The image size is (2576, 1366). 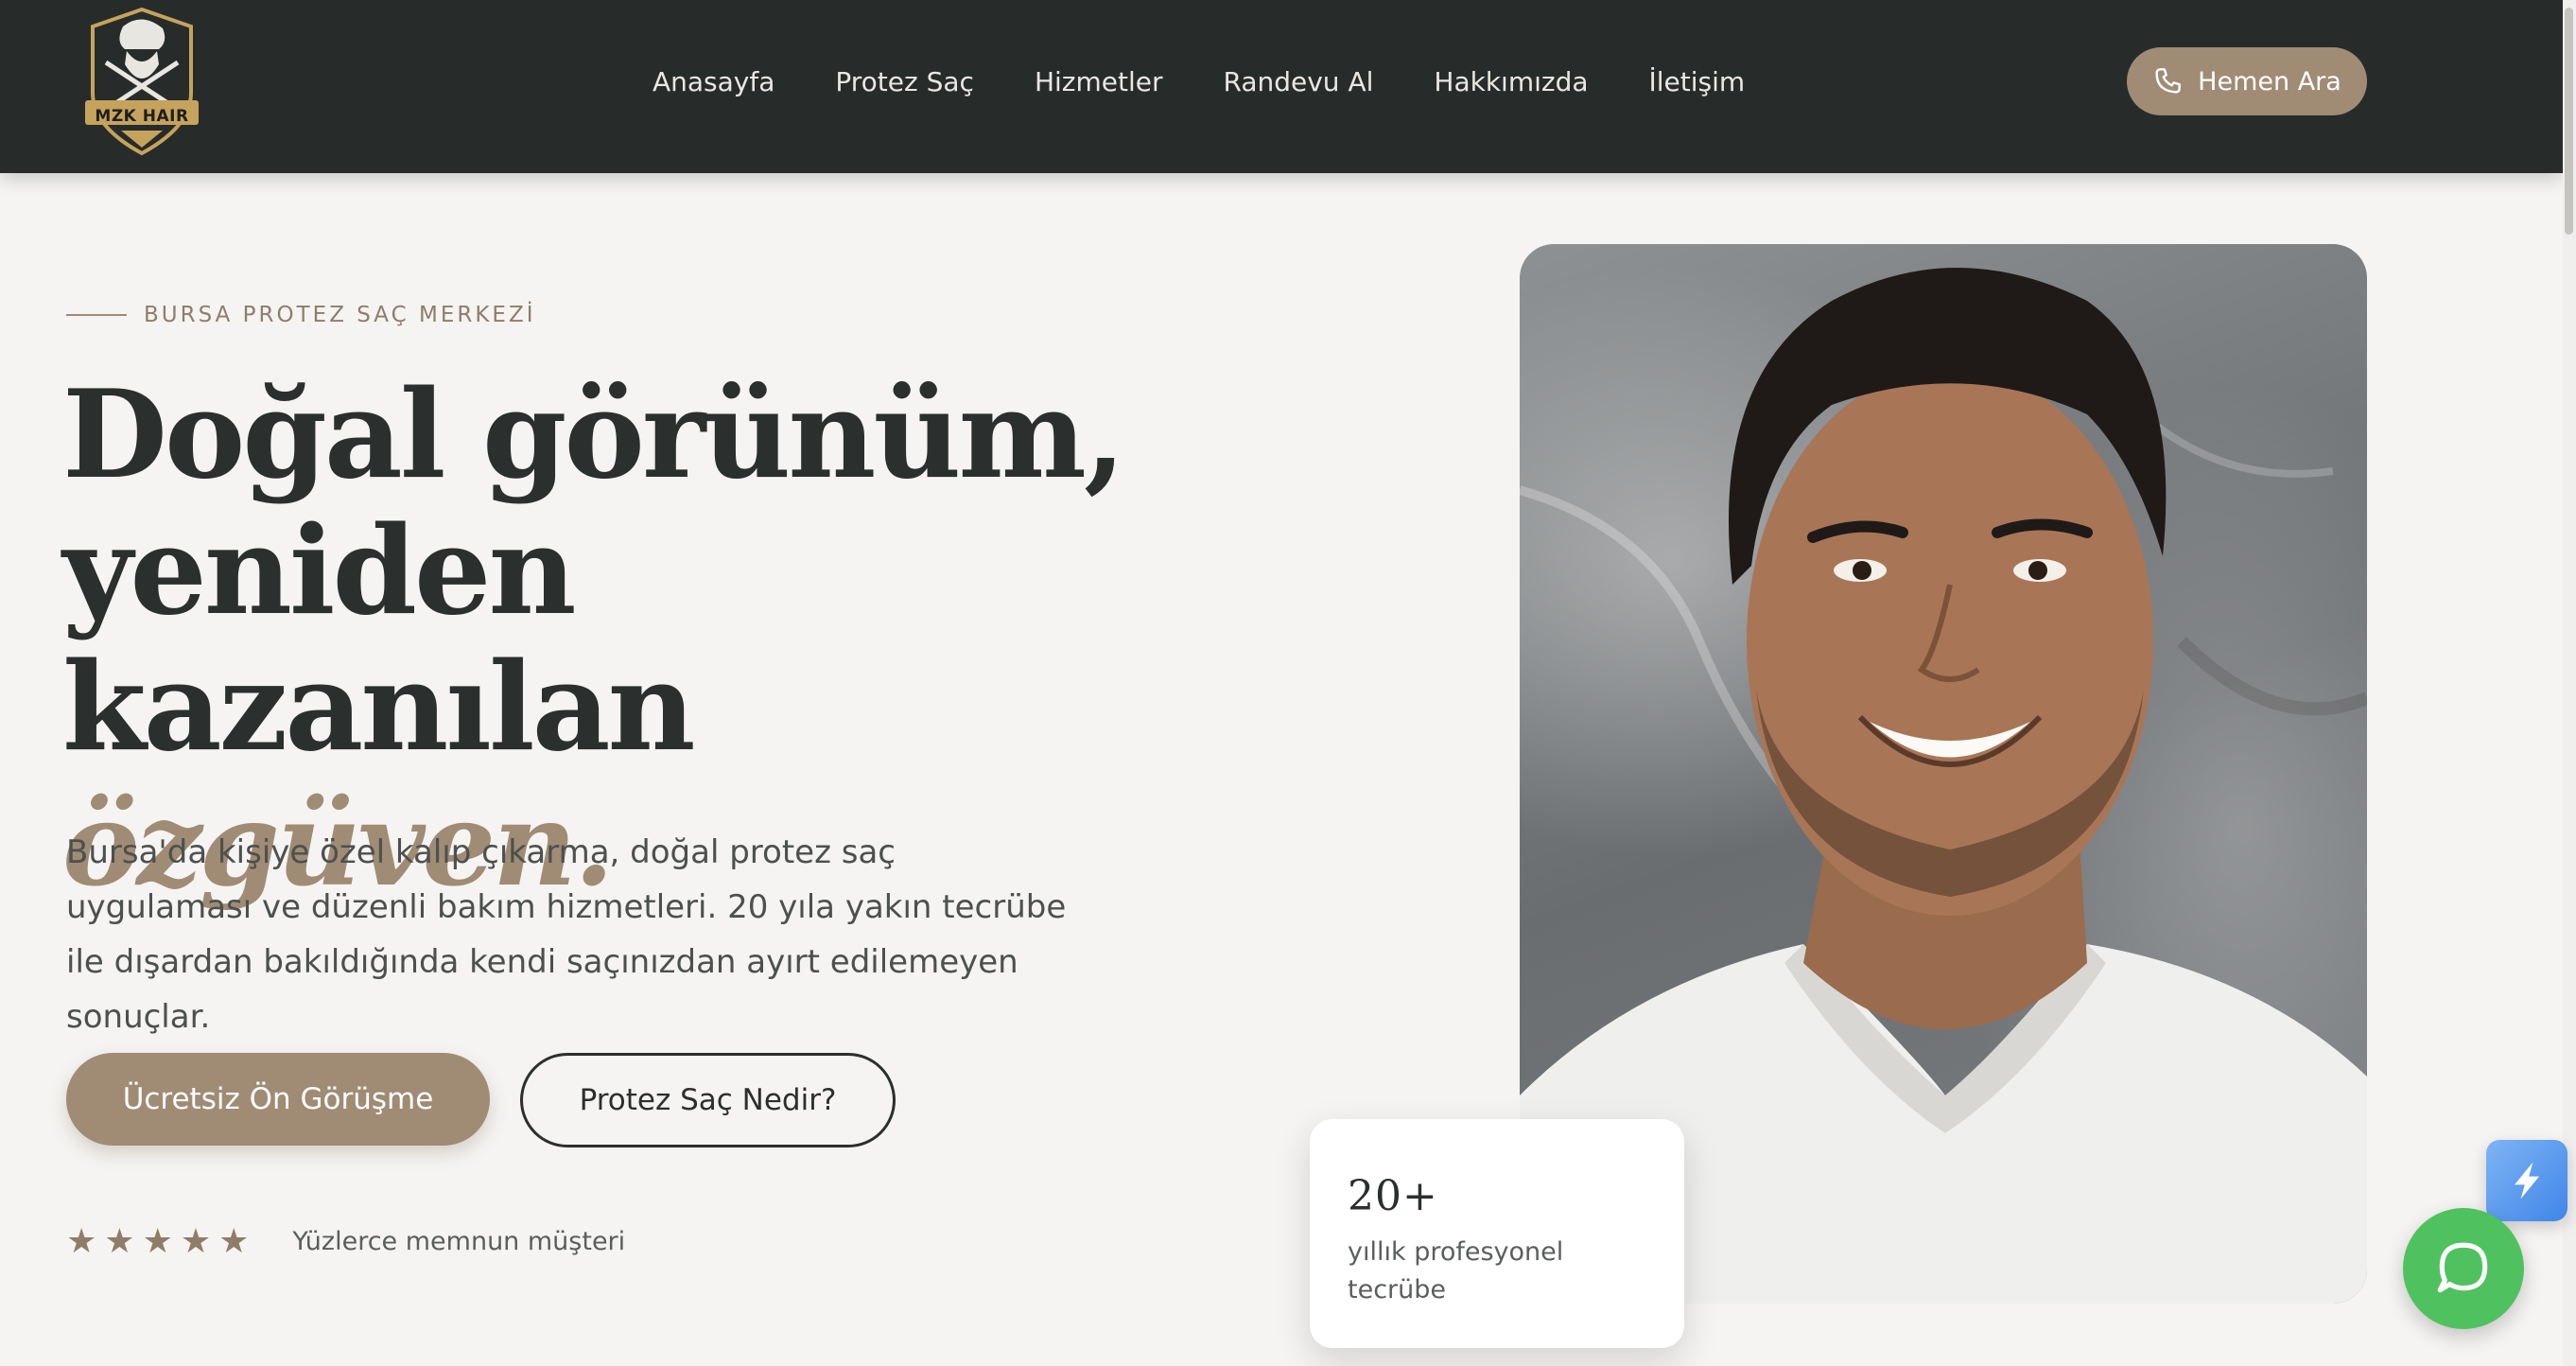 I want to click on experience-number: 20+, so click(x=1393, y=1196).